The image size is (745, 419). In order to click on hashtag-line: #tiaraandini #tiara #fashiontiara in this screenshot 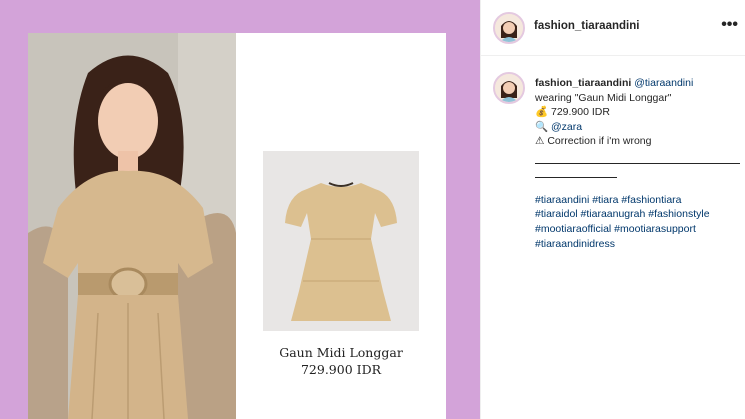, I will do `click(637, 200)`.